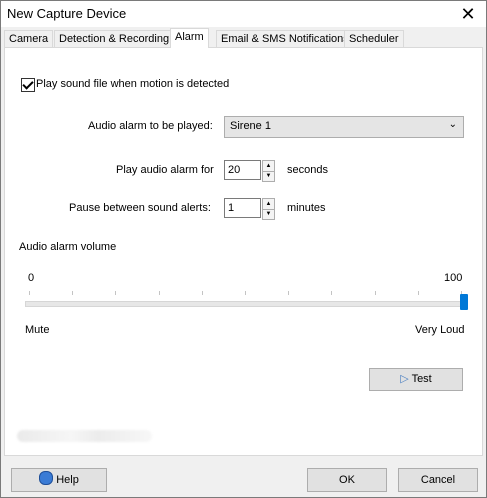  Describe the element at coordinates (140, 208) in the screenshot. I see `pause-label: Pause between sound alerts:` at that location.